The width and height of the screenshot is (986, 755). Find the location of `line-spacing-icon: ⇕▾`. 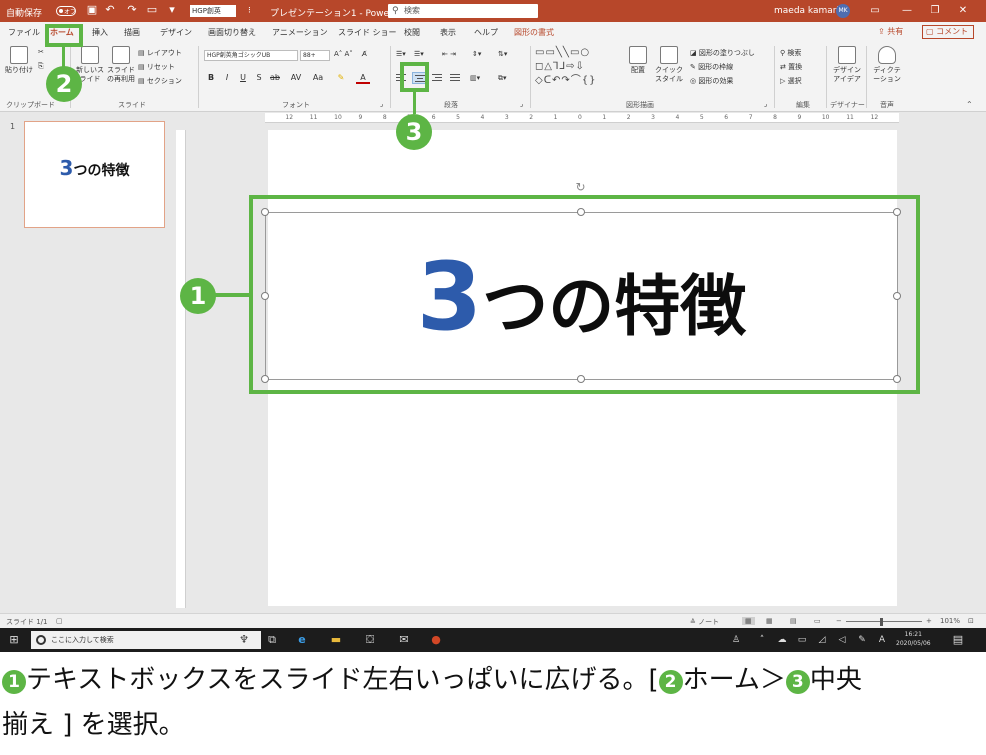

line-spacing-icon: ⇕▾ is located at coordinates (476, 54).